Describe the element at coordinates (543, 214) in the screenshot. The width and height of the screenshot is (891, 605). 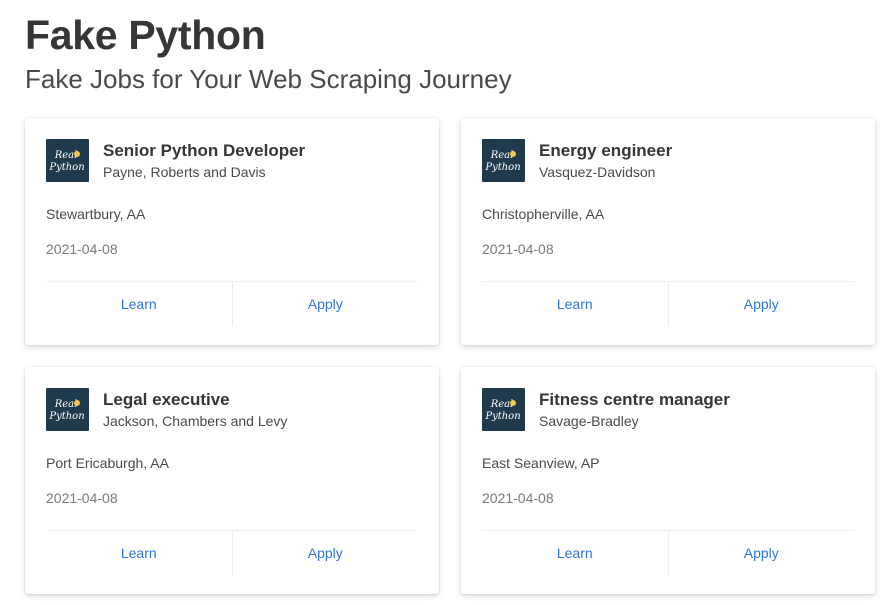
I see `job-location: Christopherville, AA` at that location.